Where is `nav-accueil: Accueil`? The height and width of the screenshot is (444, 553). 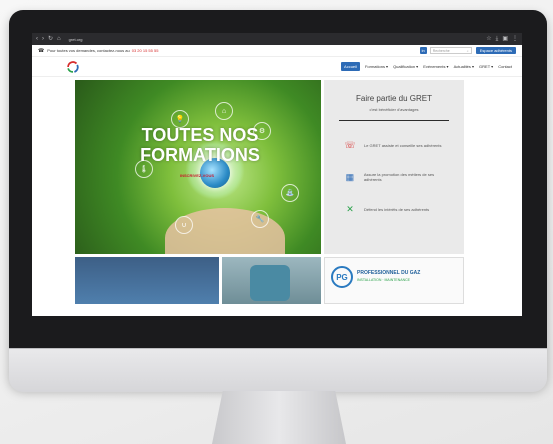
nav-accueil: Accueil is located at coordinates (350, 66).